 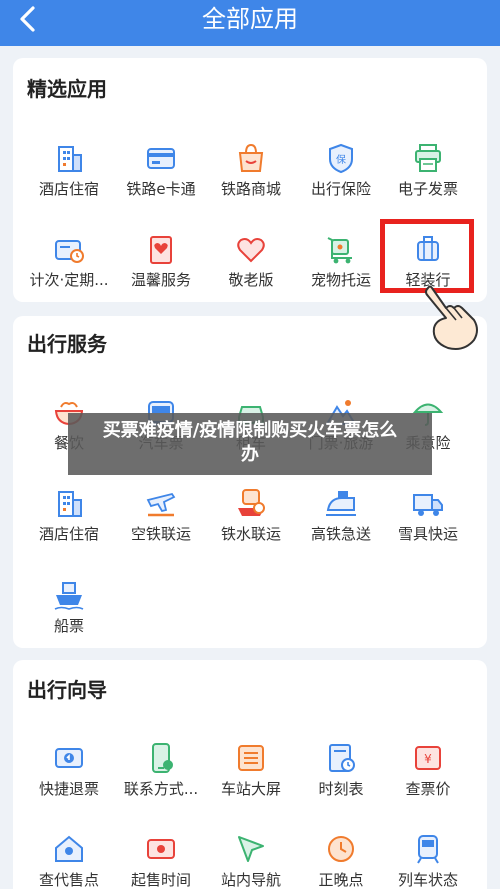 What do you see at coordinates (341, 781) in the screenshot?
I see `app-item: 时刻表` at bounding box center [341, 781].